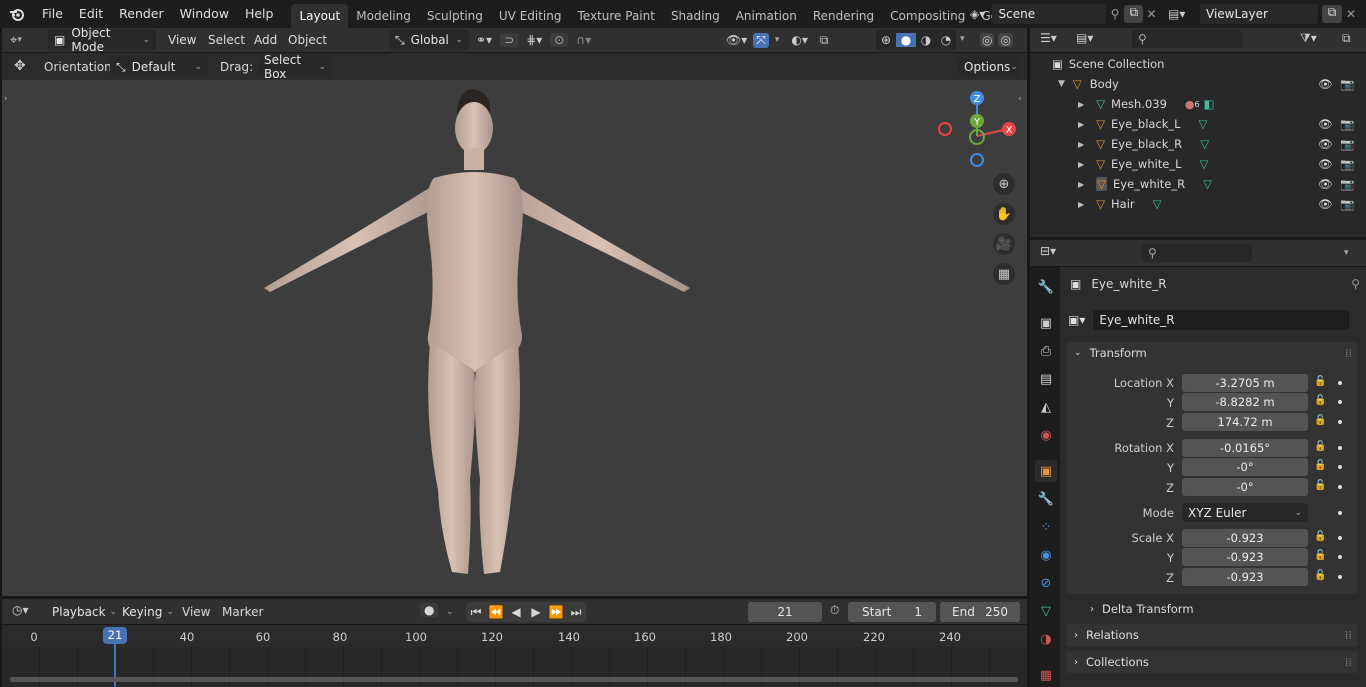 This screenshot has height=687, width=1366. Describe the element at coordinates (1004, 244) in the screenshot. I see `camera-view-icon: 🎥` at that location.